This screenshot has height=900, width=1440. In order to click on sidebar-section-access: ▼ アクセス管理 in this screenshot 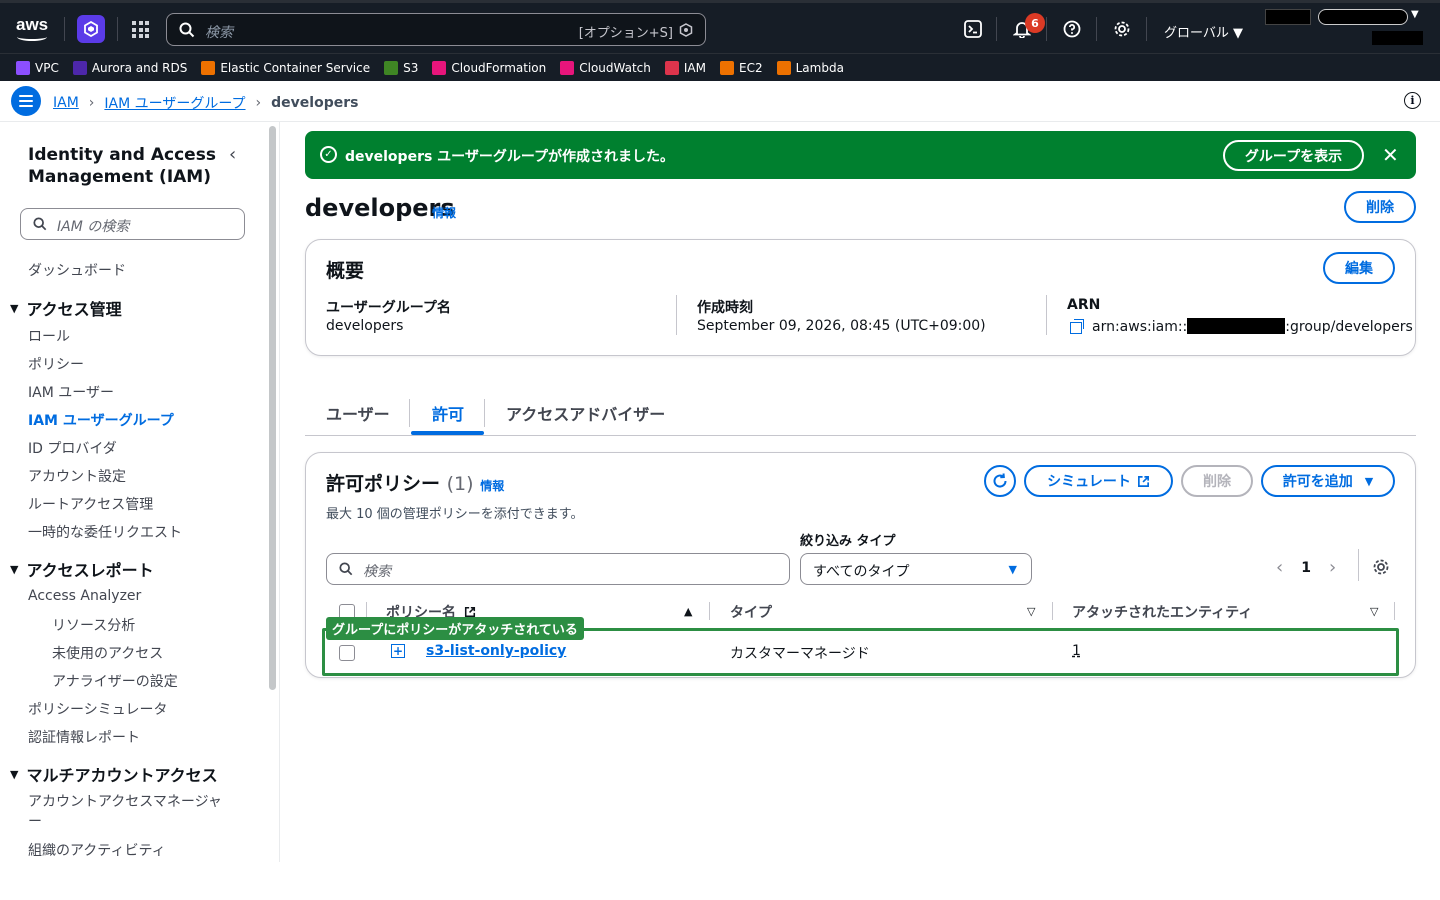, I will do `click(66, 308)`.